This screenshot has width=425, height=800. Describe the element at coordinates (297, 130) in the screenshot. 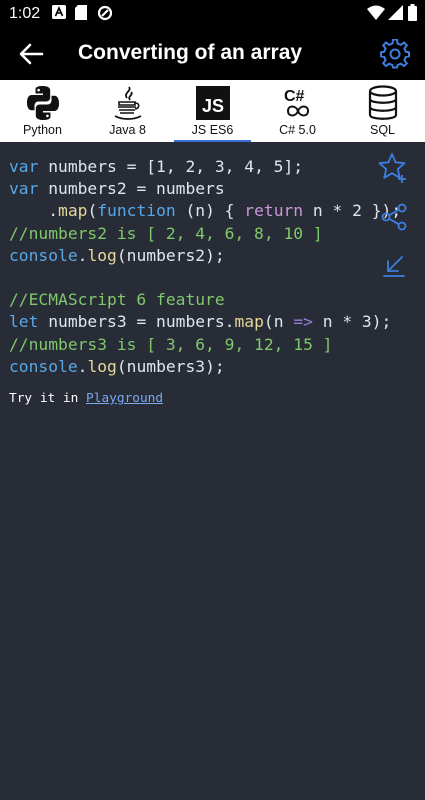

I see `tab-label: C# 5.0` at that location.